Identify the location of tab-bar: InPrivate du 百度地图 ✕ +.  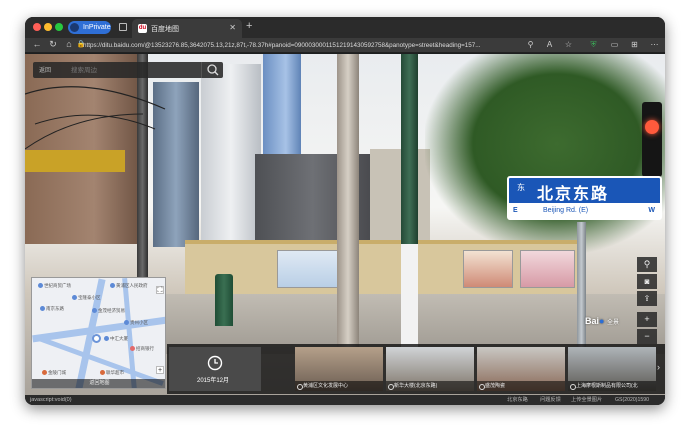
(345, 27).